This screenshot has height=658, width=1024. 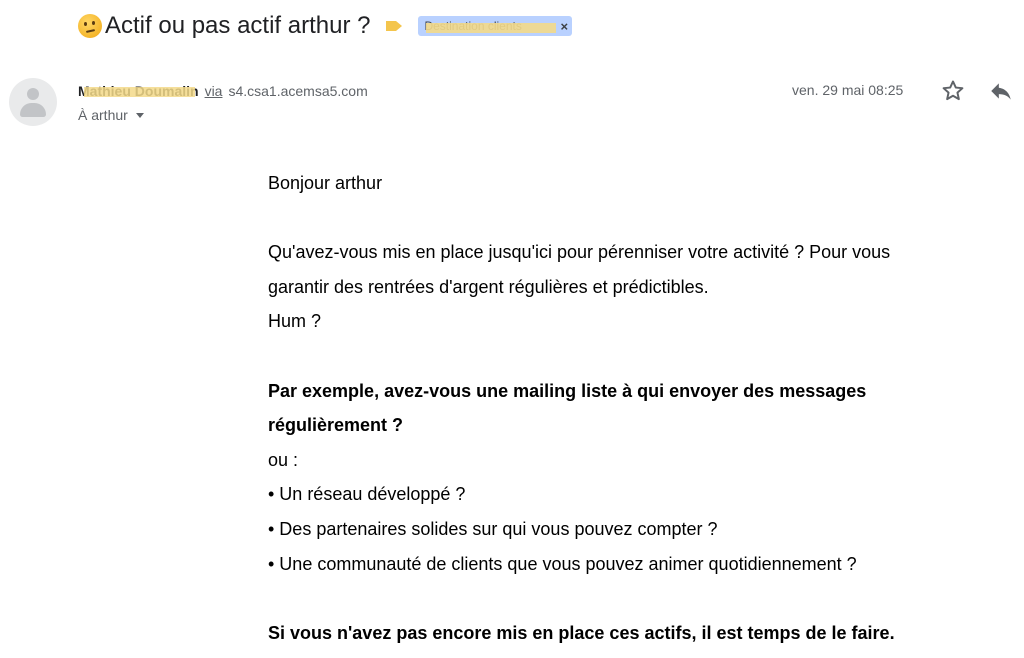 What do you see at coordinates (953, 91) in the screenshot?
I see `star-icon` at bounding box center [953, 91].